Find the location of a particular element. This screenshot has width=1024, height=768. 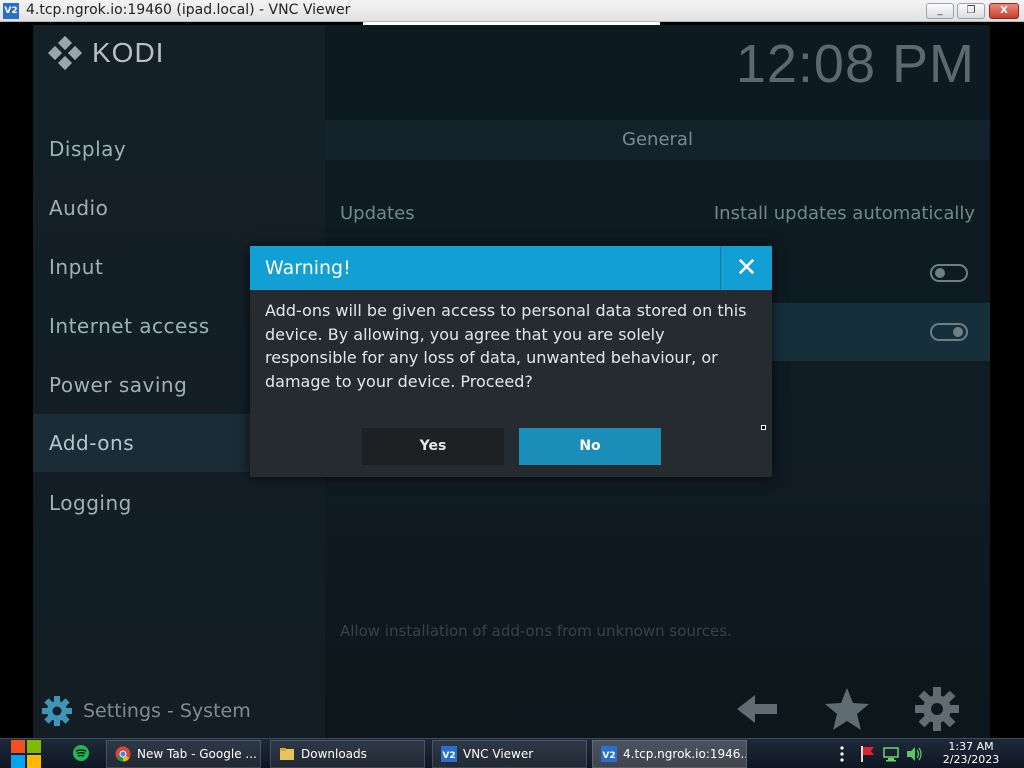

windows-start-icon is located at coordinates (26, 753).